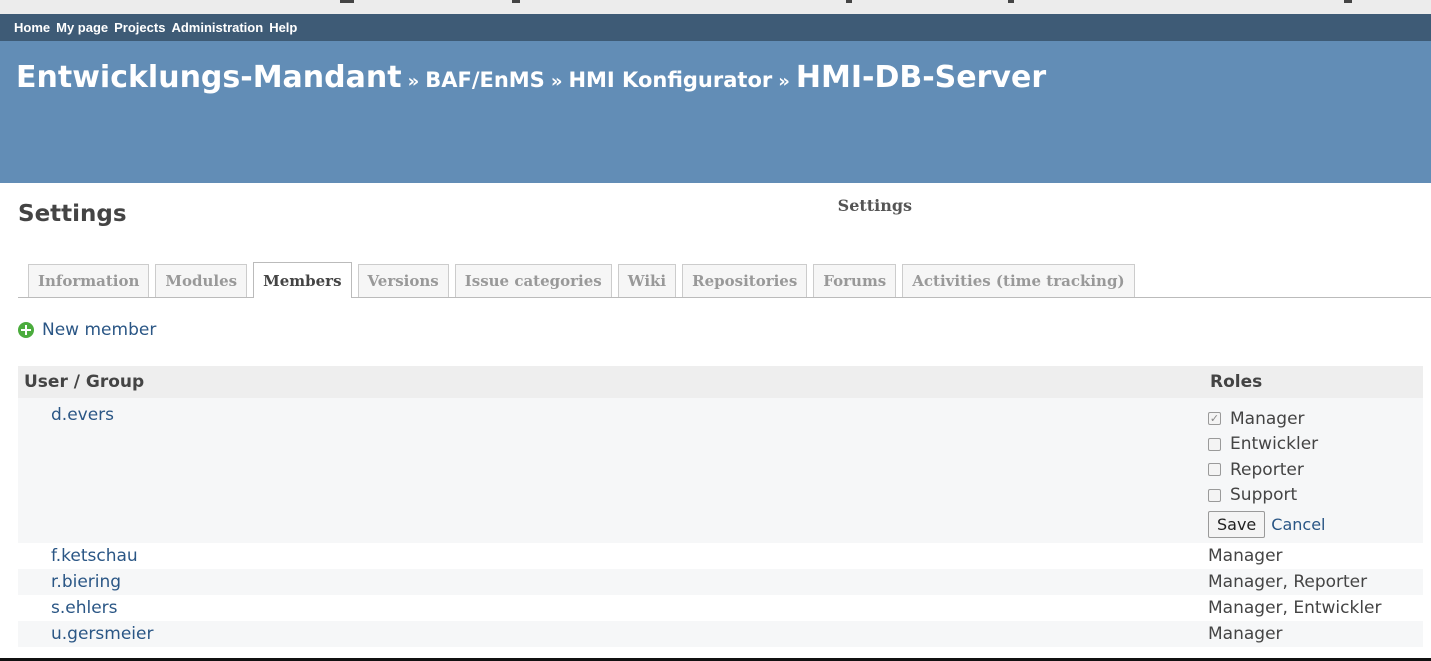 This screenshot has width=1431, height=661. Describe the element at coordinates (670, 80) in the screenshot. I see `breadcrumb-hmi-konfigurator: HMI Konfigurator` at that location.